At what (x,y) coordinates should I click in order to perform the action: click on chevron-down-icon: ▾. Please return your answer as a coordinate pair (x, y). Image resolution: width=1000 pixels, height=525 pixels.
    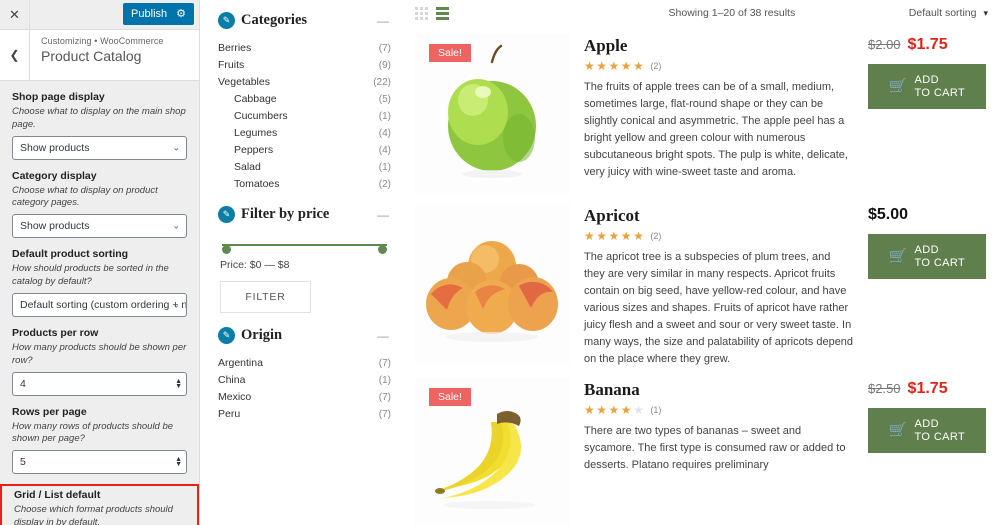
    Looking at the image, I should click on (985, 12).